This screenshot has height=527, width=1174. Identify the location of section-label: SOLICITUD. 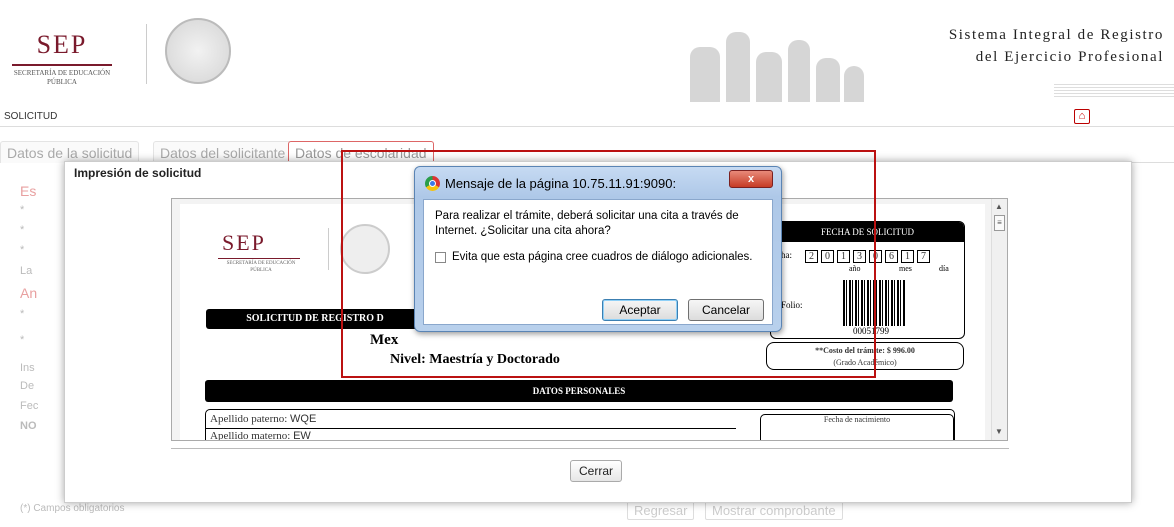
(31, 116).